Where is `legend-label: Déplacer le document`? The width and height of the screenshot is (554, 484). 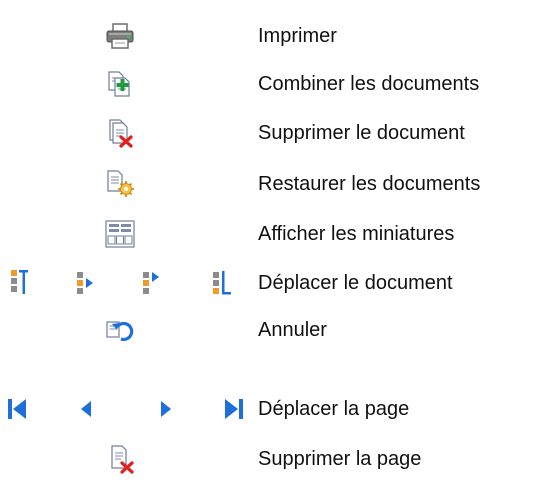 legend-label: Déplacer le document is located at coordinates (355, 283).